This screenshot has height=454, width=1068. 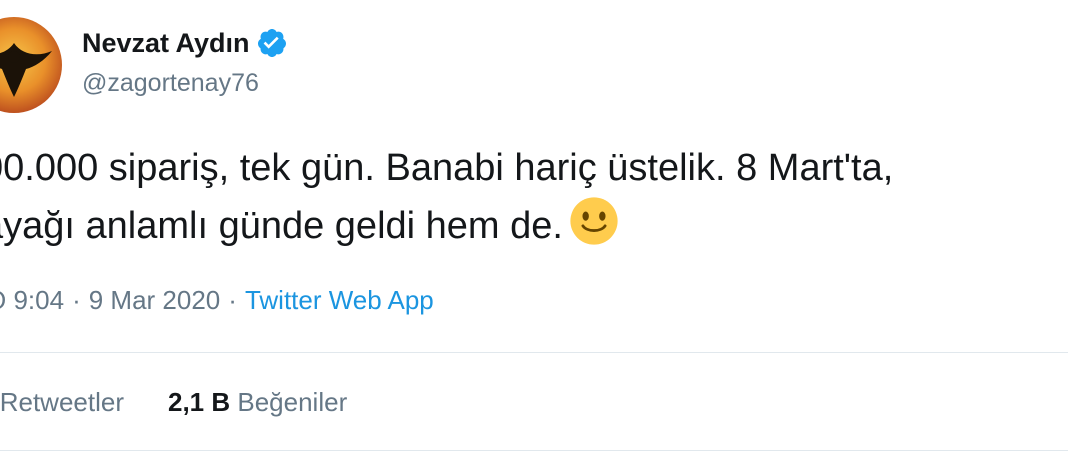 I want to click on divider-top, so click(x=534, y=352).